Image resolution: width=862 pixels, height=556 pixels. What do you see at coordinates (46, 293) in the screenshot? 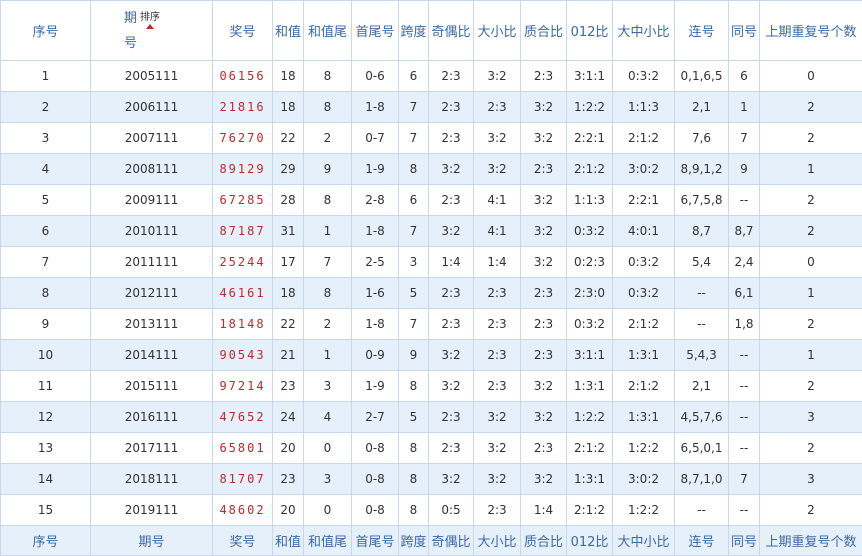
I see `cell-seq: 8` at bounding box center [46, 293].